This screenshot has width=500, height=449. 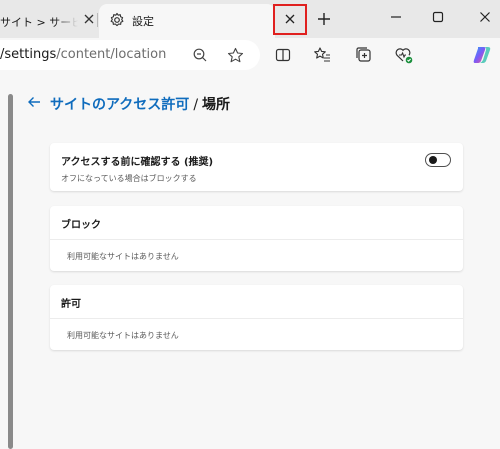 I want to click on tab-close-button, so click(x=290, y=19).